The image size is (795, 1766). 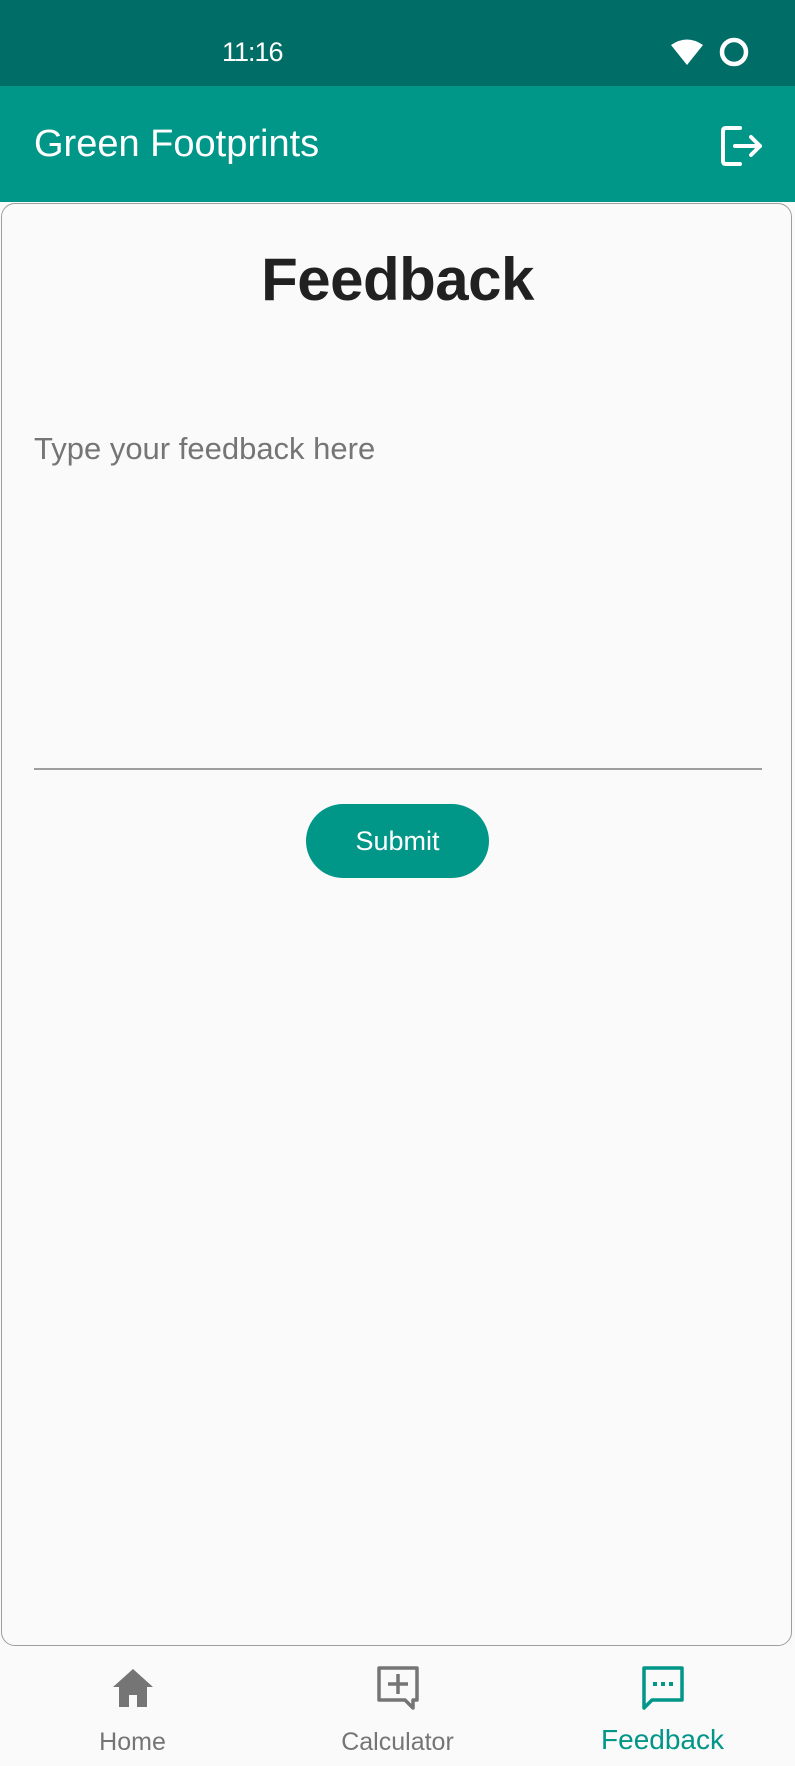 I want to click on calculator-plus-icon, so click(x=398, y=1688).